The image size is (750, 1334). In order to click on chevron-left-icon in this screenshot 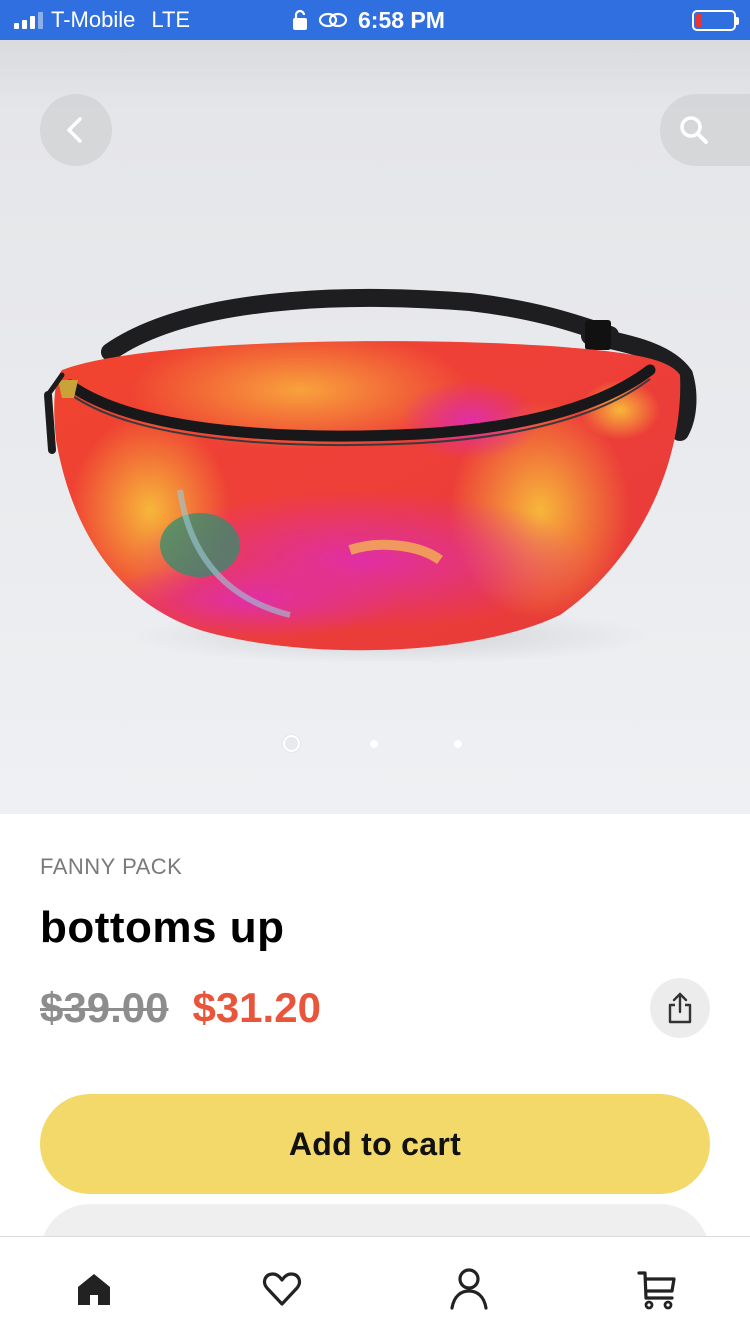, I will do `click(74, 130)`.